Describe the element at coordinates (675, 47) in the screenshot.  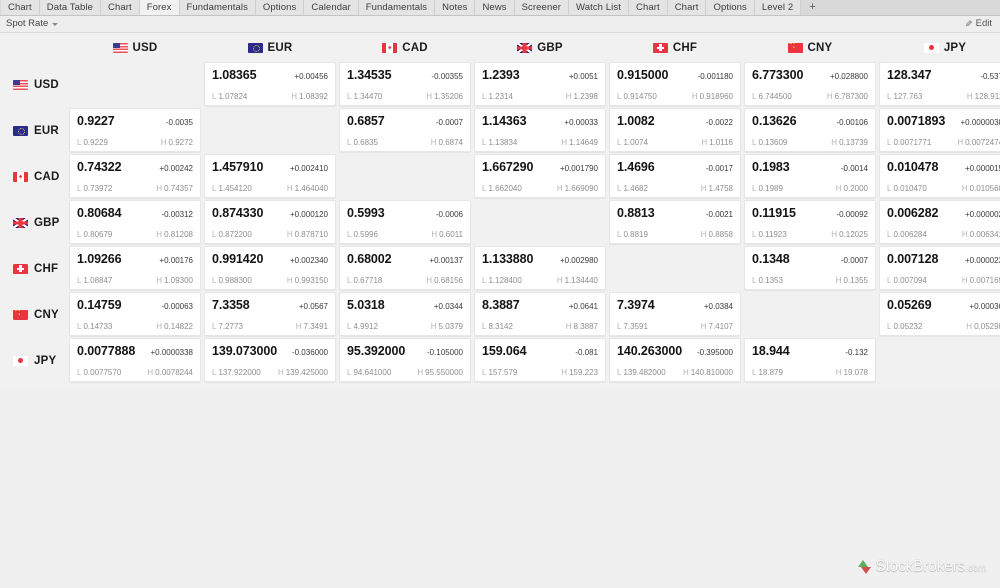
I see `column-header-chf: CHF` at that location.